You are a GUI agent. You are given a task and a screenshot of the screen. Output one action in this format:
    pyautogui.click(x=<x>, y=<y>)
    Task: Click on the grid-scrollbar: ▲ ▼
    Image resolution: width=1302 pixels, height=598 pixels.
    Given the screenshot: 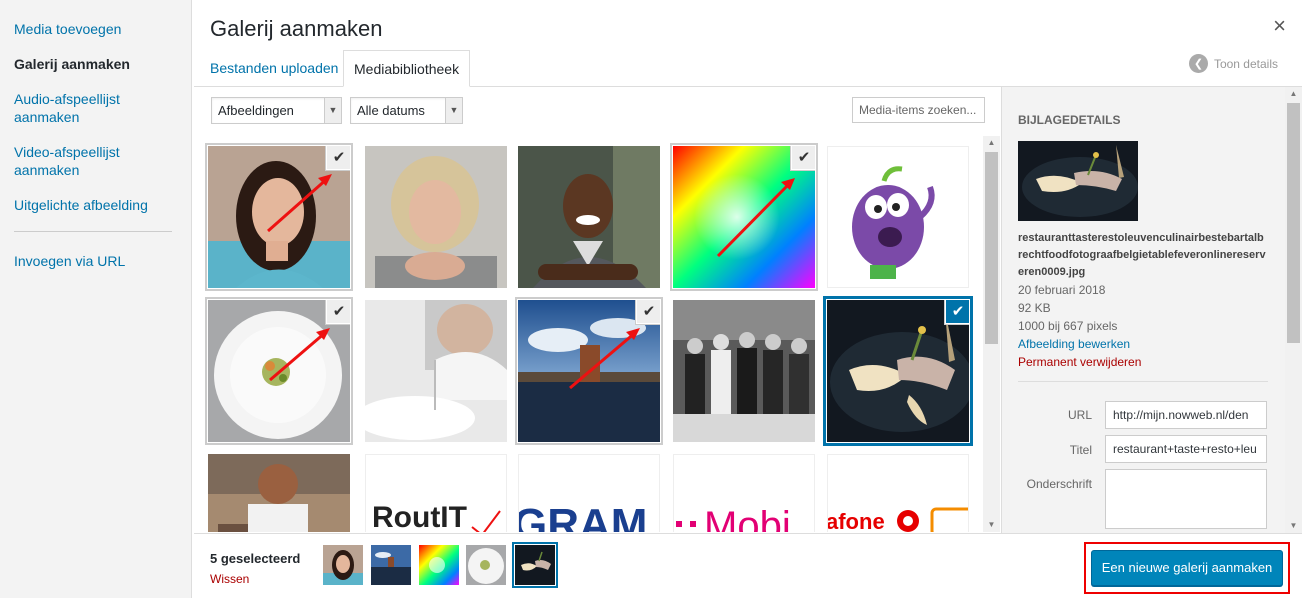 What is the action you would take?
    pyautogui.click(x=991, y=334)
    